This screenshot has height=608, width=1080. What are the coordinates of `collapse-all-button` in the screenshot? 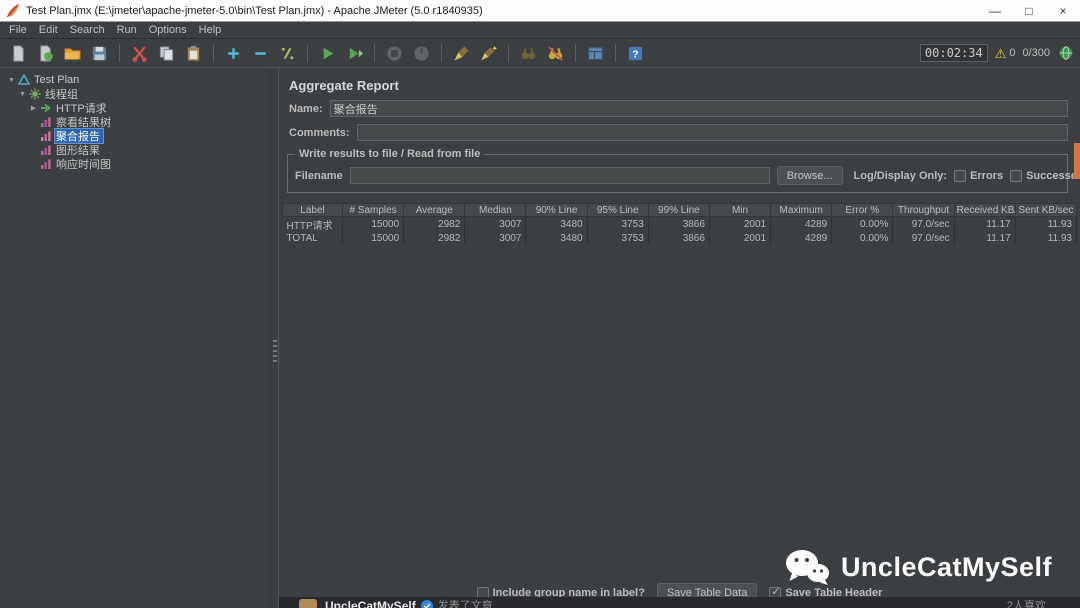 It's located at (260, 53).